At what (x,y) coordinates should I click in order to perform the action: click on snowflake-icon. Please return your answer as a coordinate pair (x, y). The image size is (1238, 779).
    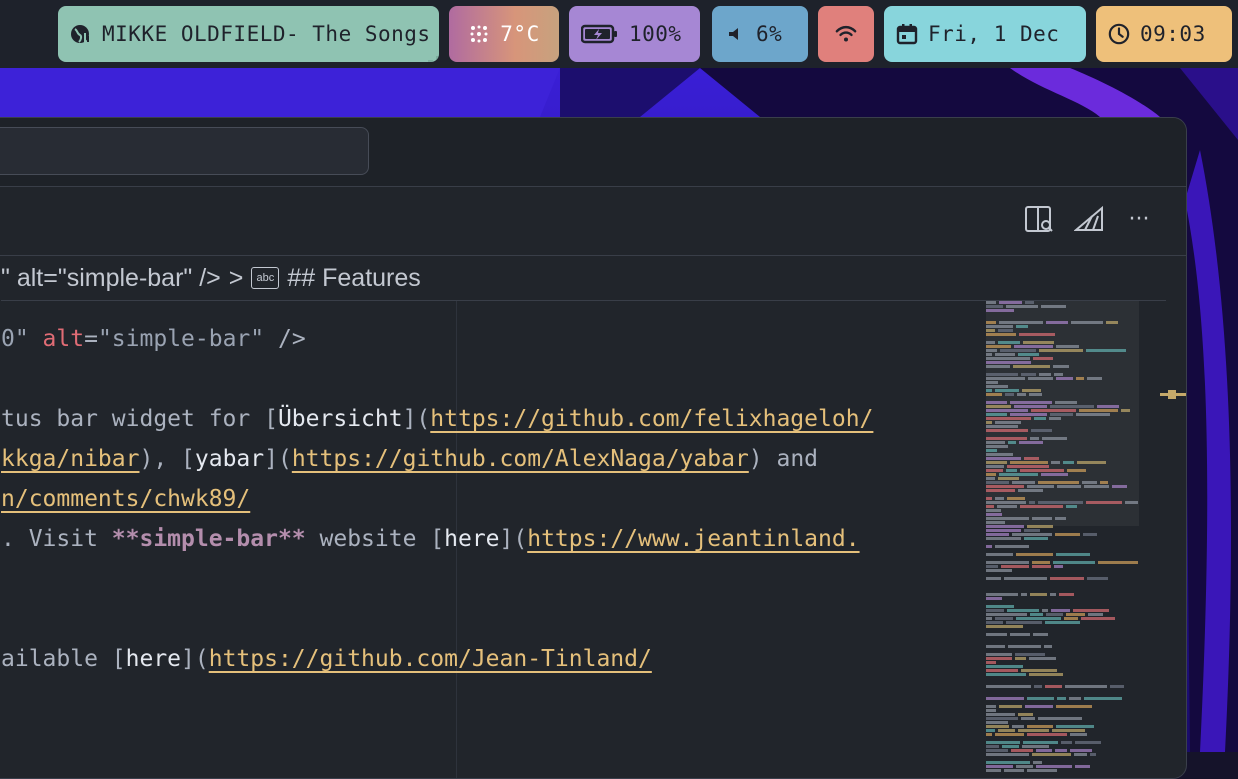
    Looking at the image, I should click on (479, 34).